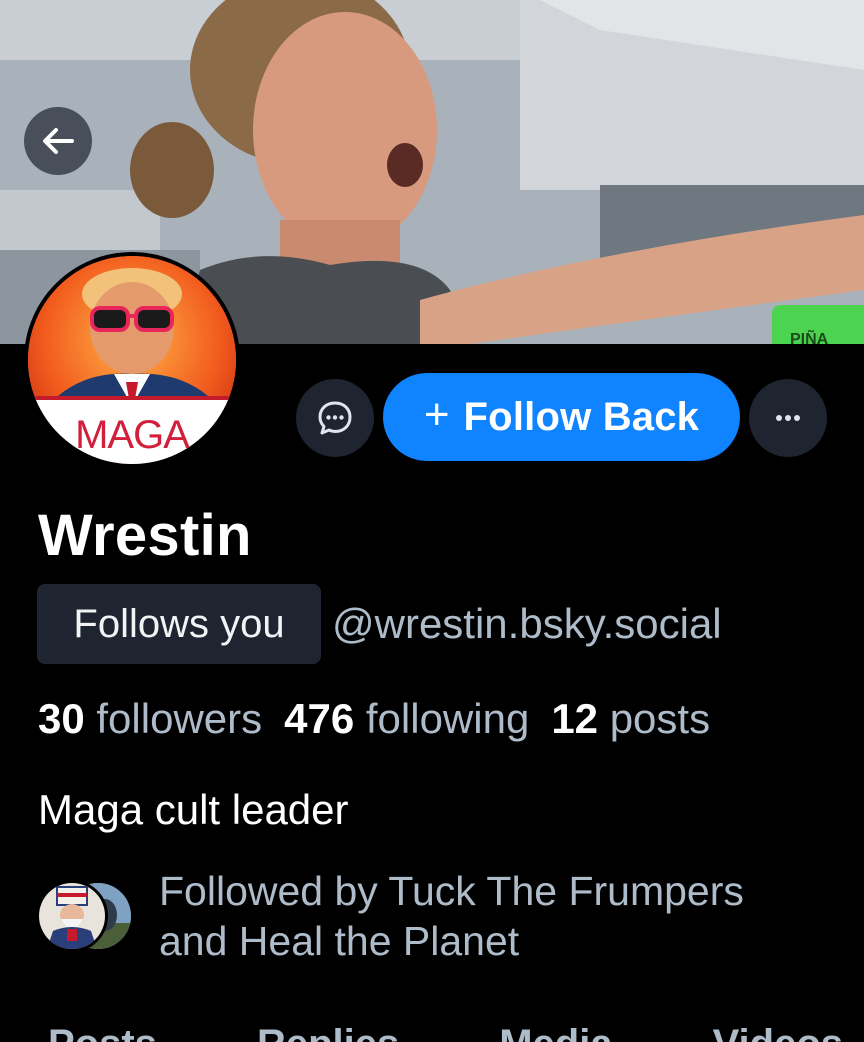  I want to click on message-button, so click(335, 418).